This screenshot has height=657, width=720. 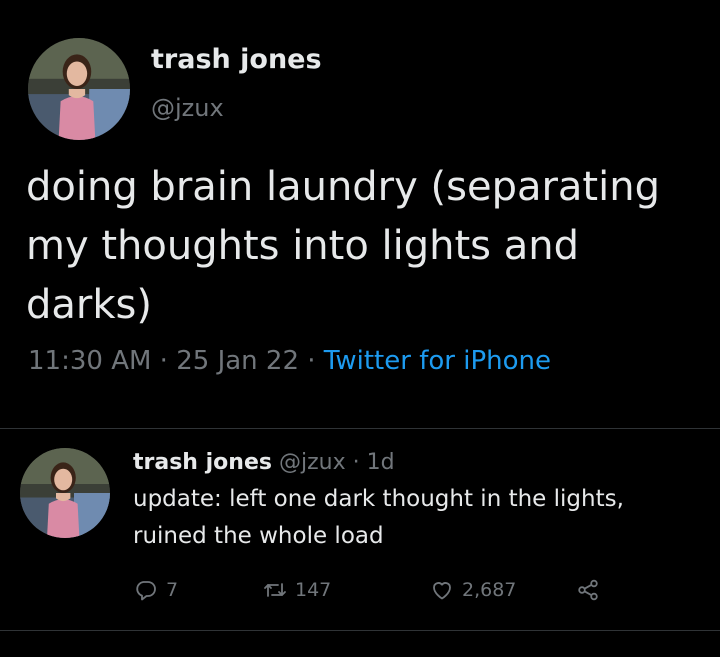 I want to click on share-button, so click(x=588, y=590).